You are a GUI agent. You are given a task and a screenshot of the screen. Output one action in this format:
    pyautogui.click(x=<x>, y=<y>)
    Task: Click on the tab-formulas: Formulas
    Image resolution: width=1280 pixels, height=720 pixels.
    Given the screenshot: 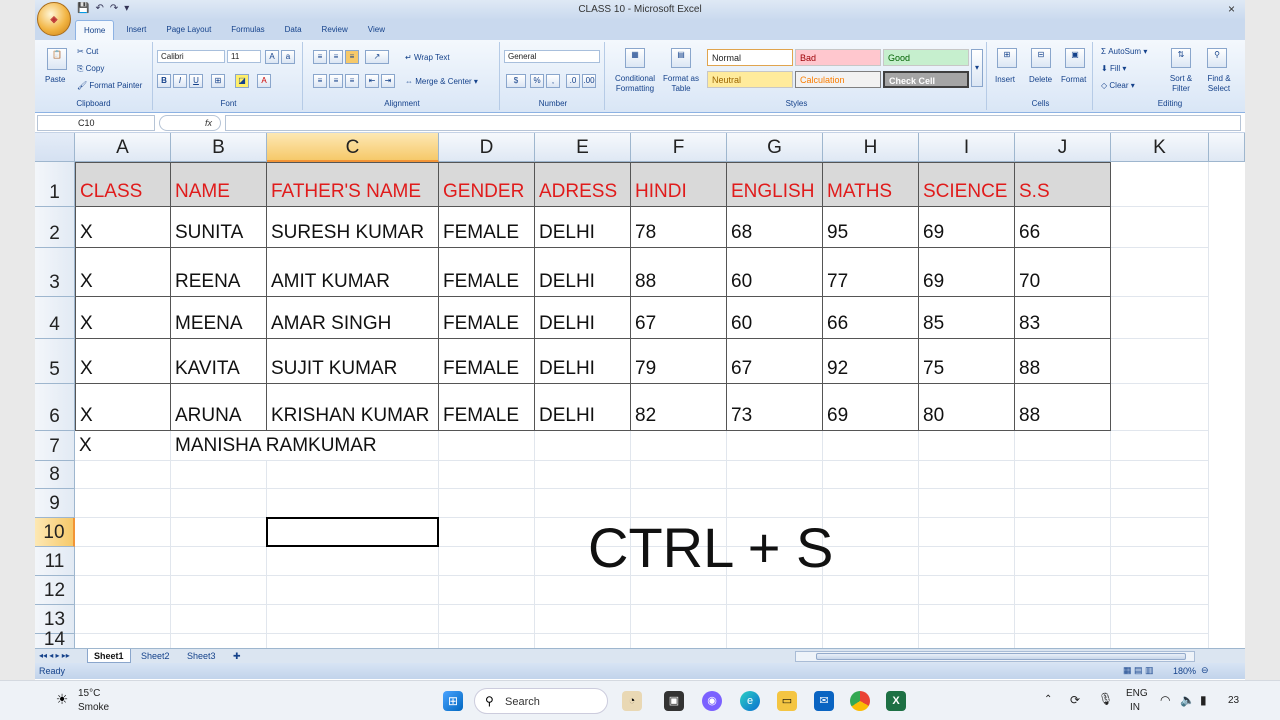 What is the action you would take?
    pyautogui.click(x=247, y=30)
    